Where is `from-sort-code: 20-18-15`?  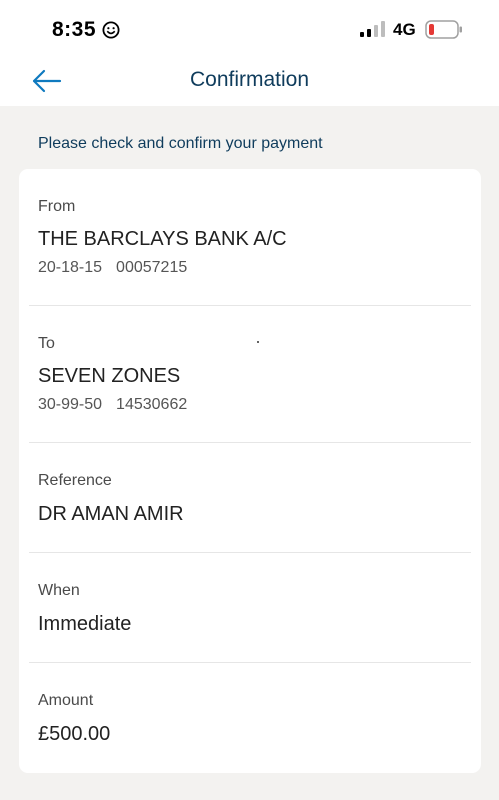 from-sort-code: 20-18-15 is located at coordinates (70, 267).